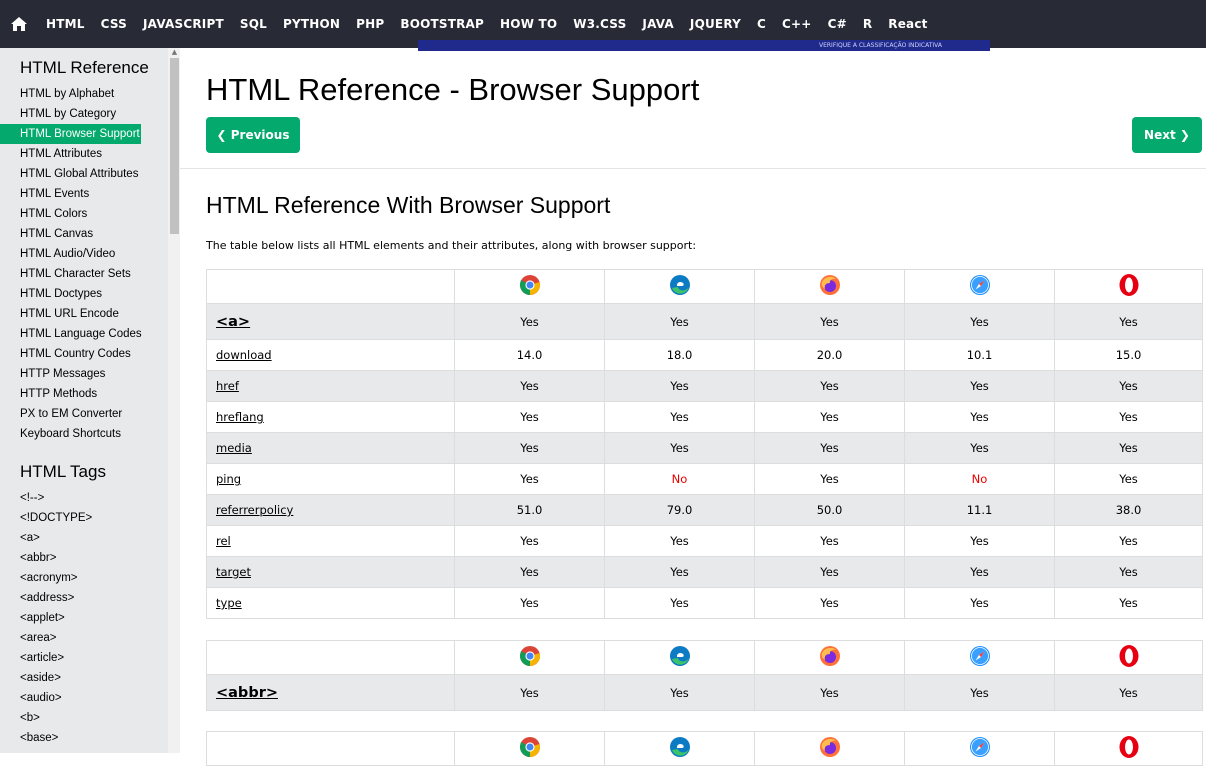  Describe the element at coordinates (233, 322) in the screenshot. I see `element-link: <a>` at that location.